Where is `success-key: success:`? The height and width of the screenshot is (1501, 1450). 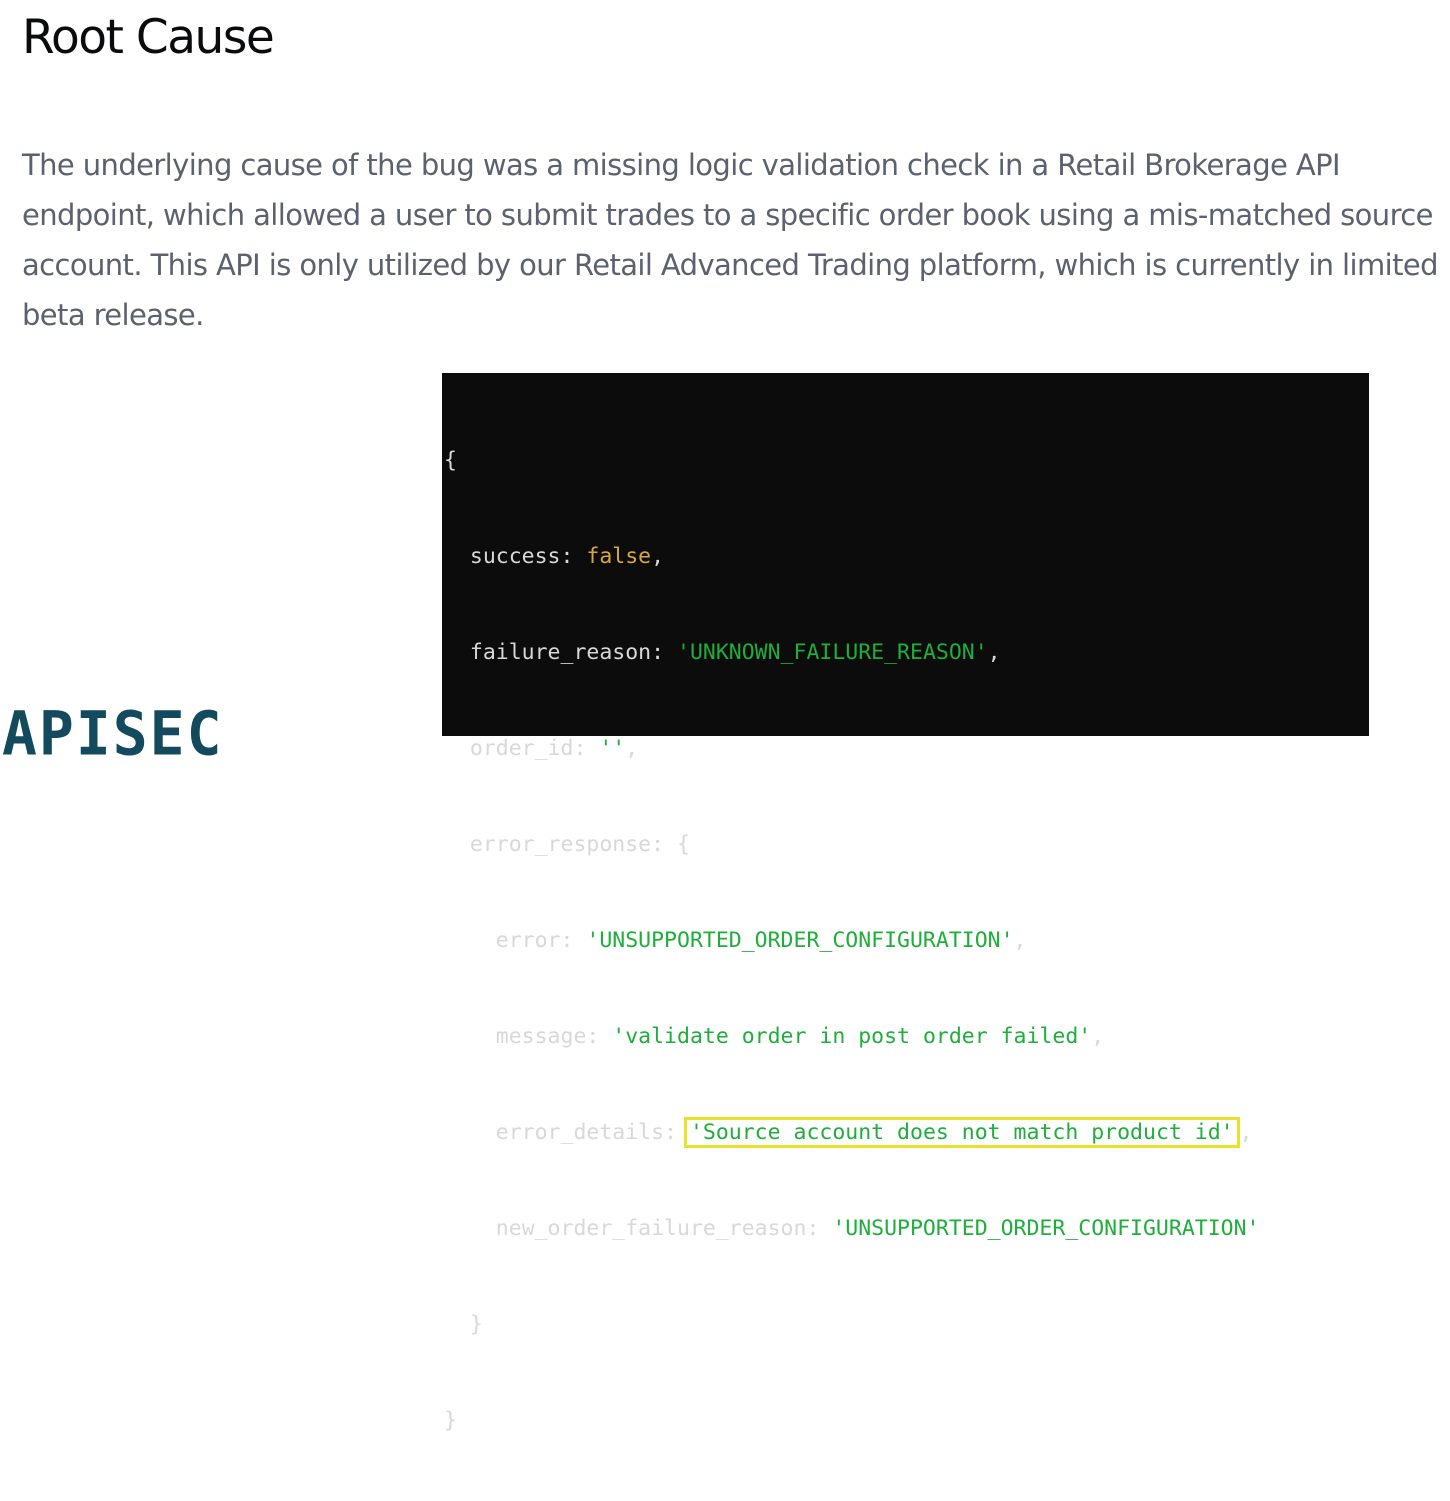
success-key: success: is located at coordinates (528, 556).